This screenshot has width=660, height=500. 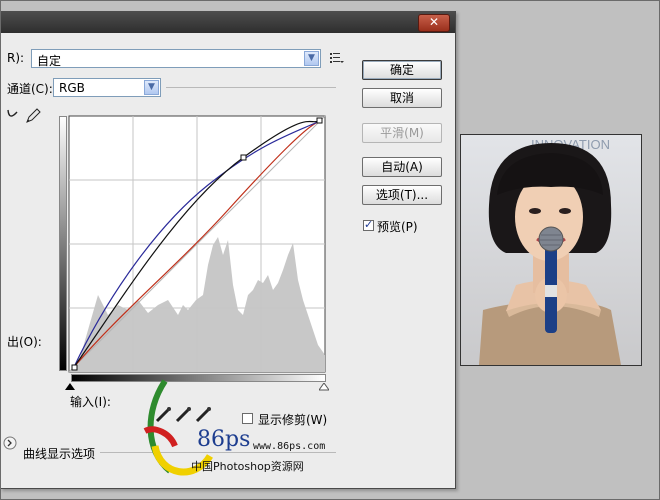 What do you see at coordinates (402, 70) in the screenshot?
I see `ok-button: 确定` at bounding box center [402, 70].